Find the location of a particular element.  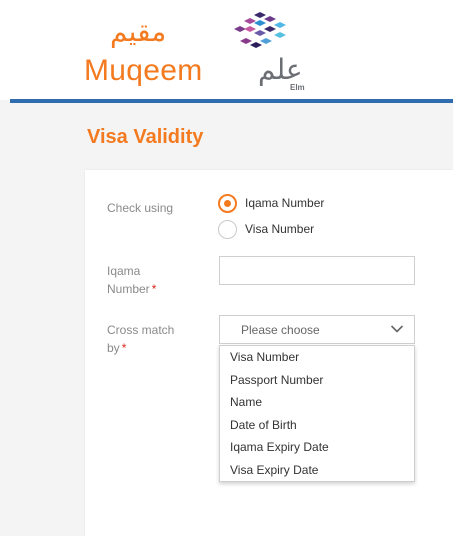

dropdown-option: Visa Number is located at coordinates (317, 357).